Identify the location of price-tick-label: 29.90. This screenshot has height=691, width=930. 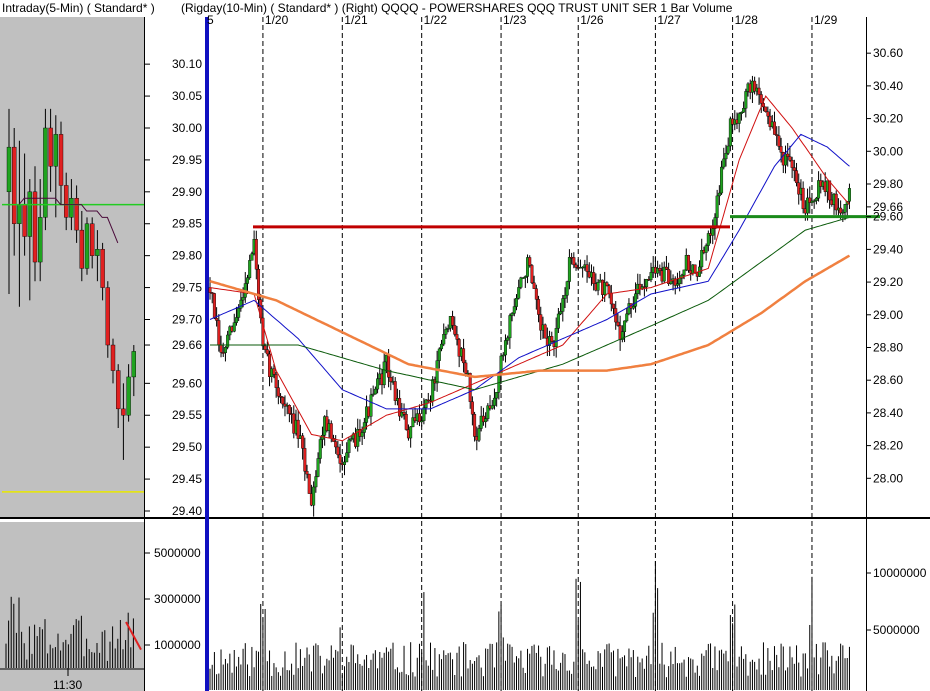
(187, 192).